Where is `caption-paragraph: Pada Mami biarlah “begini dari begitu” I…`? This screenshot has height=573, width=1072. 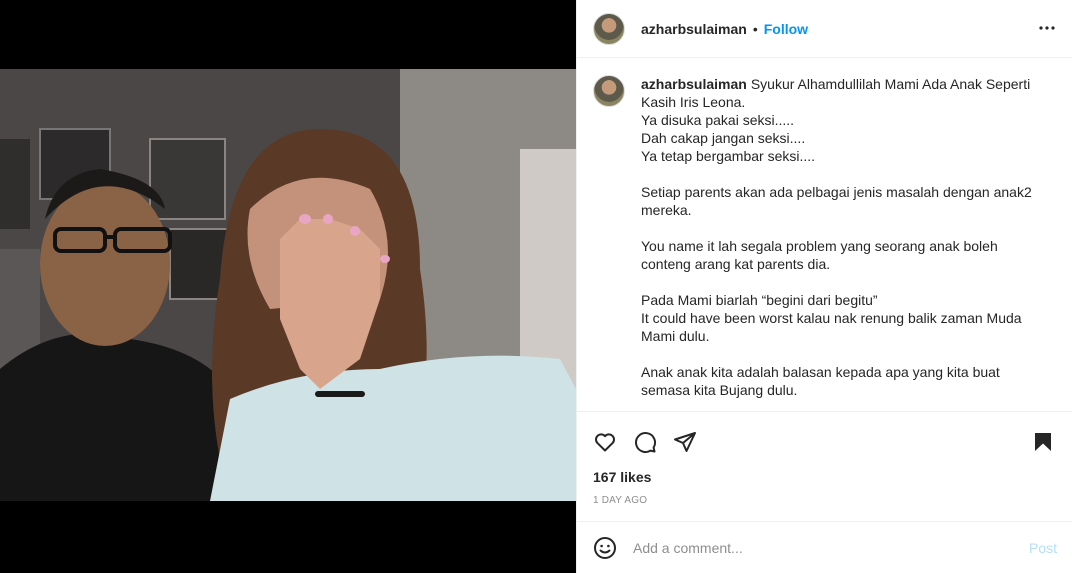
caption-paragraph: Pada Mami biarlah “begini dari begitu” I… is located at coordinates (831, 318).